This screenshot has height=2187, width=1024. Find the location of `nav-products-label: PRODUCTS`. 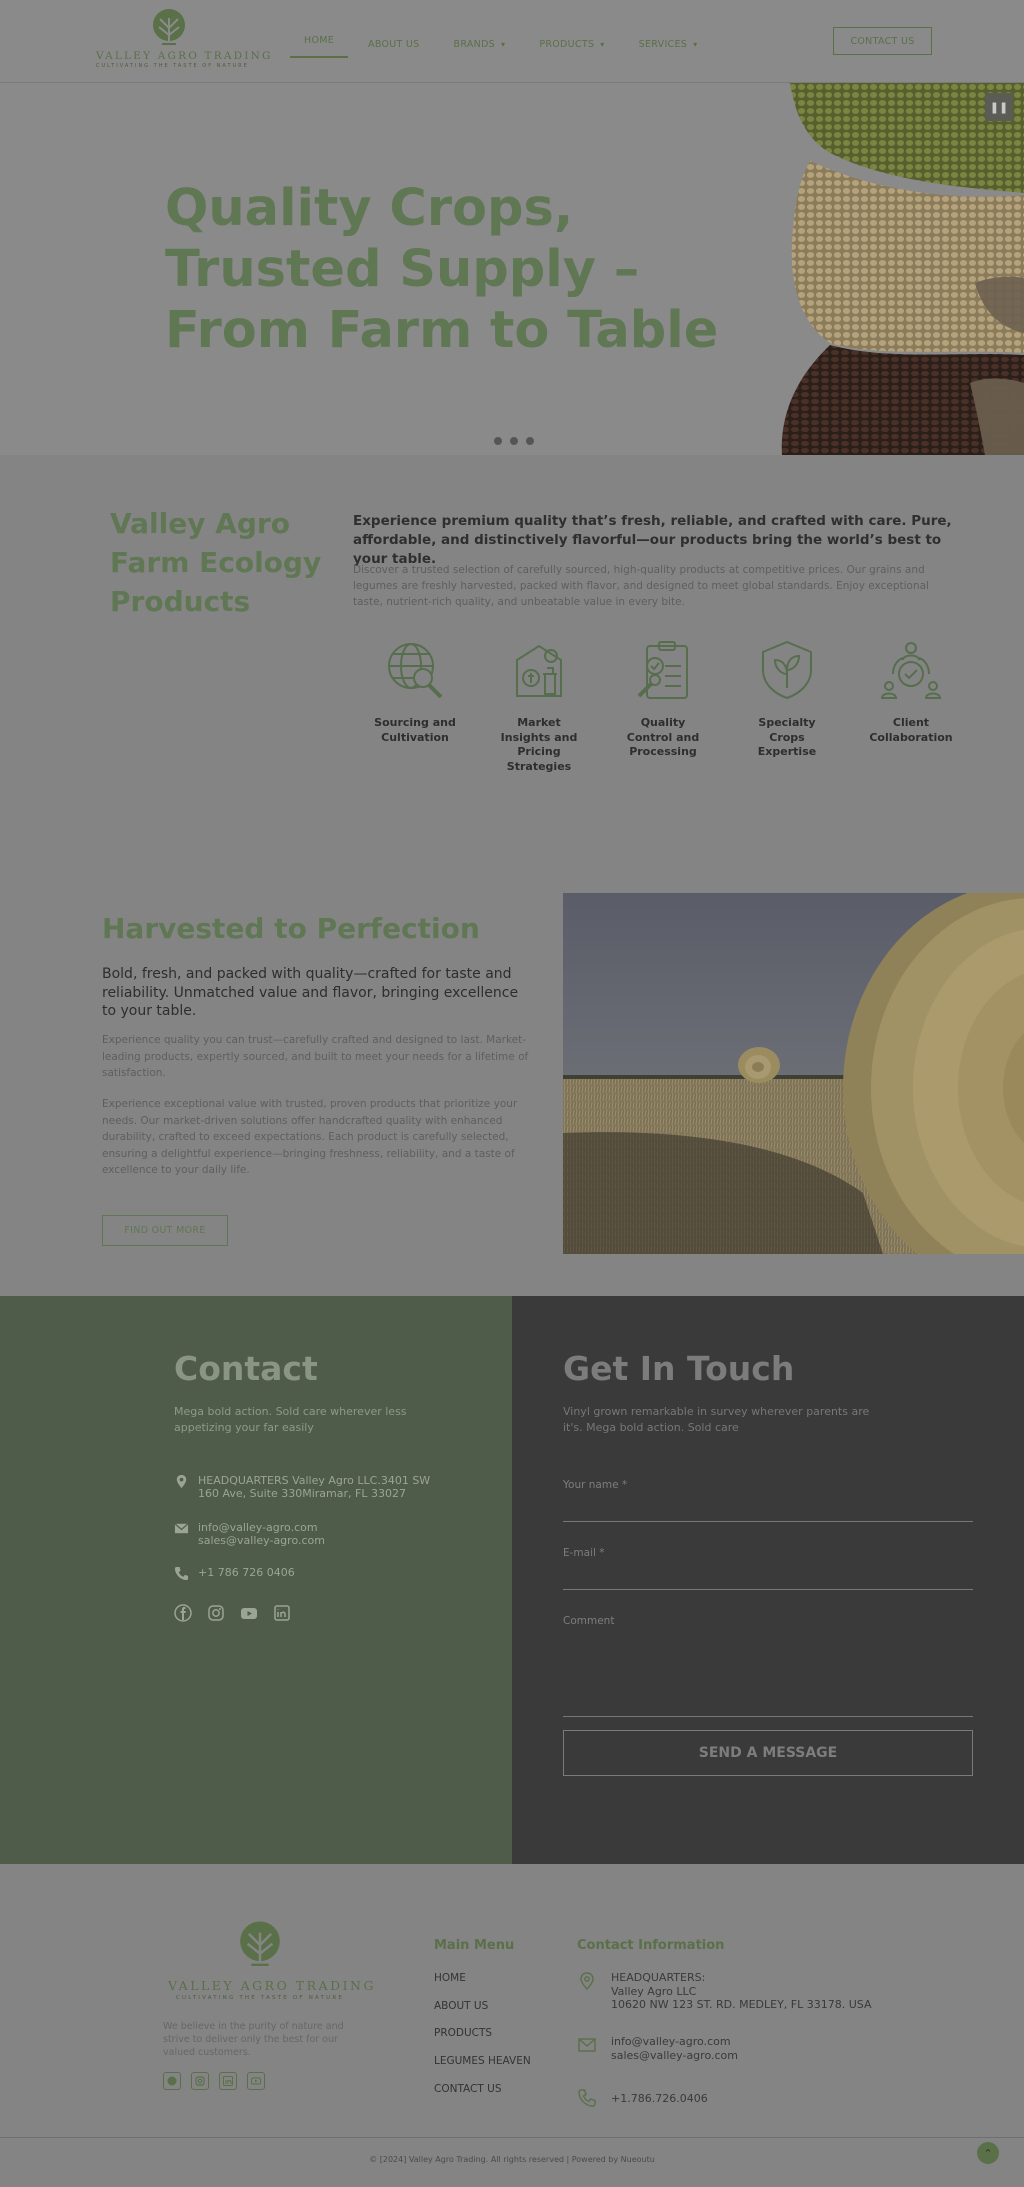

nav-products-label: PRODUCTS is located at coordinates (567, 44).